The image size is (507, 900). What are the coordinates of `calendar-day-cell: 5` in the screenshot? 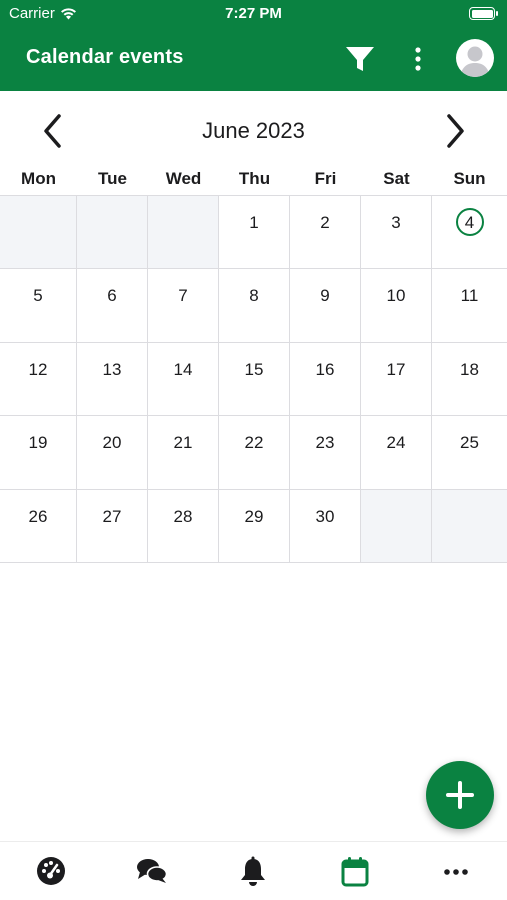 It's located at (38, 306).